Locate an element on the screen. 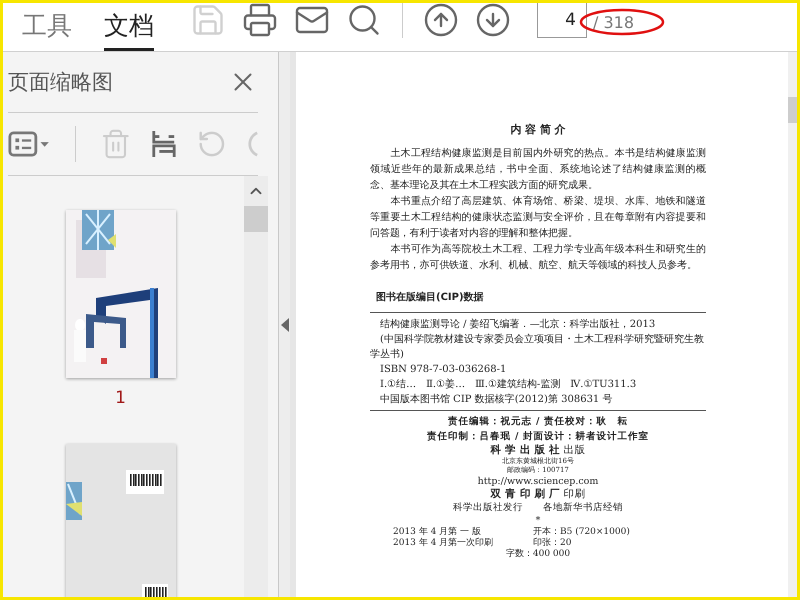 Image resolution: width=800 pixels, height=600 pixels. edition-info: 2013 年 4 月第一次印刷 is located at coordinates (443, 543).